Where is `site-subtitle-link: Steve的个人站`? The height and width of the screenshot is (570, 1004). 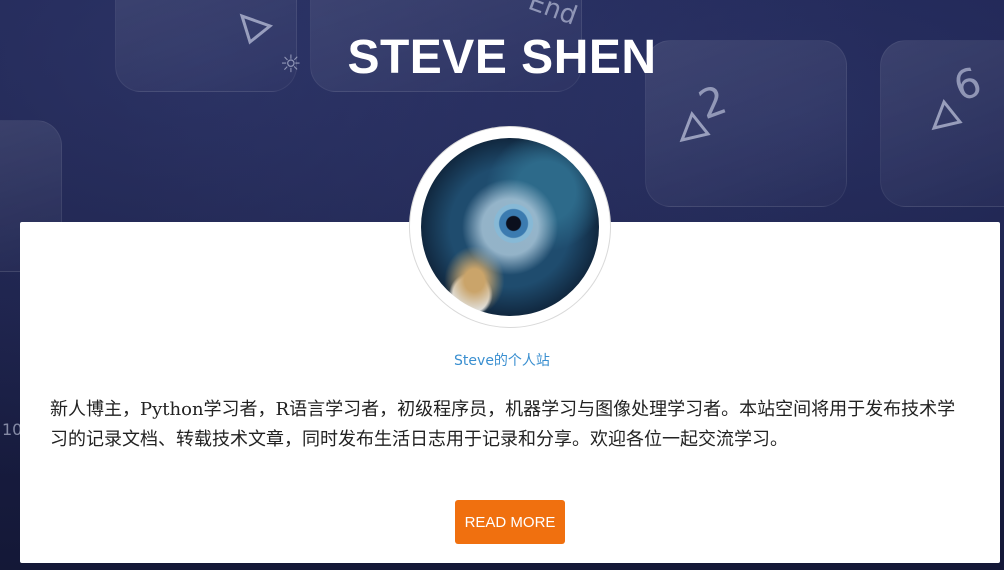
site-subtitle-link: Steve的个人站 is located at coordinates (502, 360).